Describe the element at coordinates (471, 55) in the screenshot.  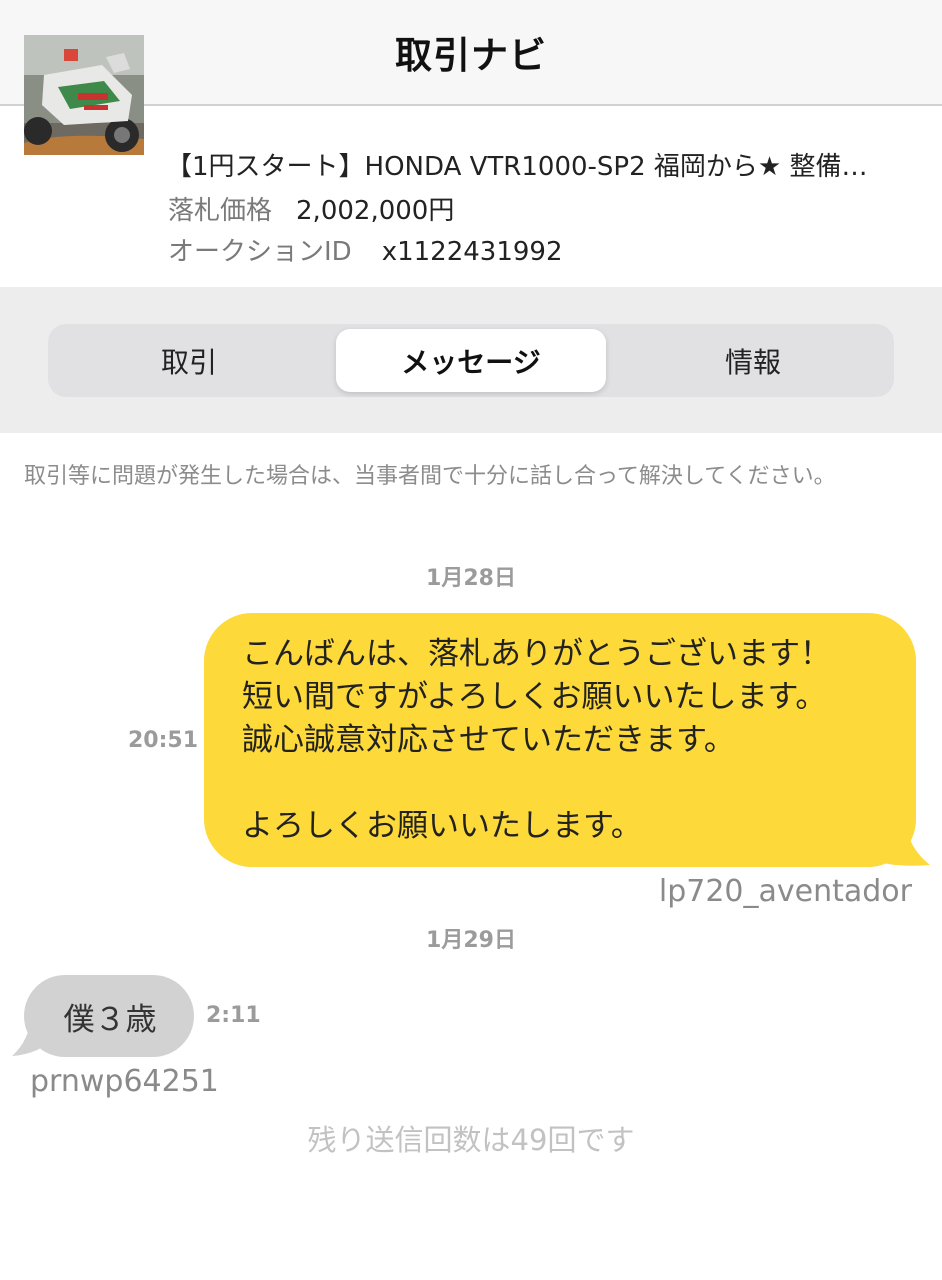
I see `page-title: 取引ナビ` at that location.